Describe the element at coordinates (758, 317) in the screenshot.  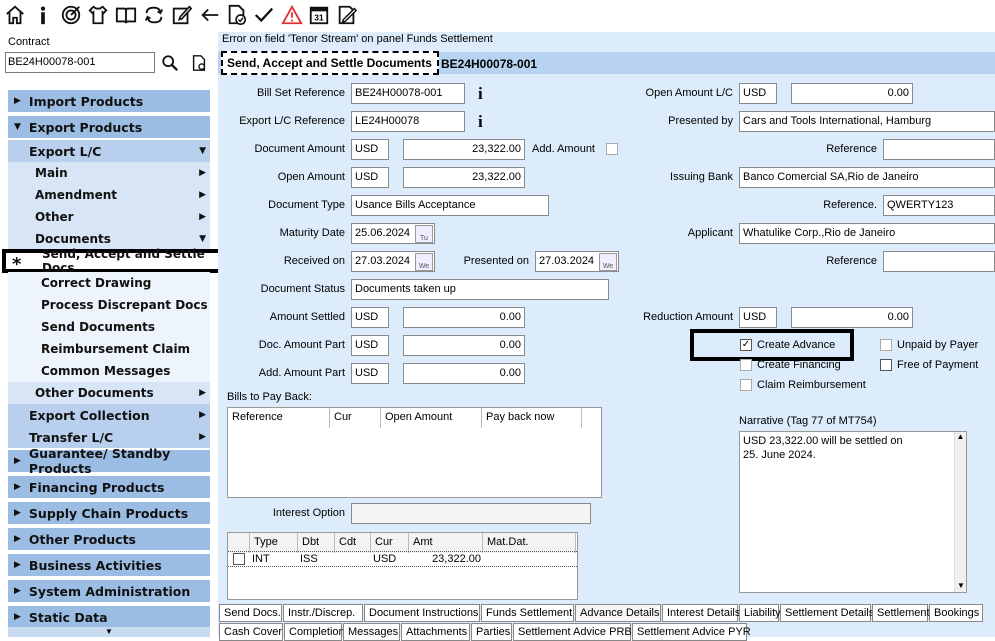
I see `reduction-amount-currency: USD` at that location.